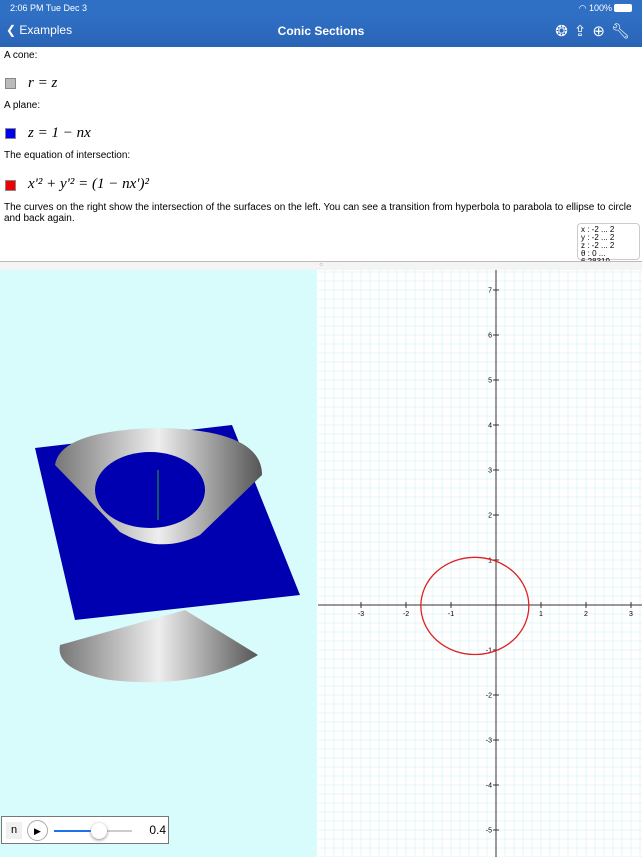  I want to click on page-title: Conic Sections, so click(321, 31).